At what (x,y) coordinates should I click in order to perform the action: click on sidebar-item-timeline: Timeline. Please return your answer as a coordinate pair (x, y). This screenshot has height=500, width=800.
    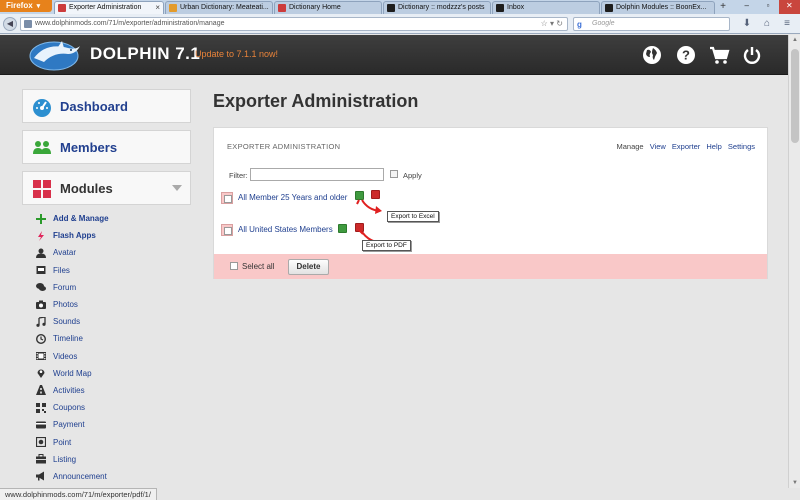
    Looking at the image, I should click on (116, 338).